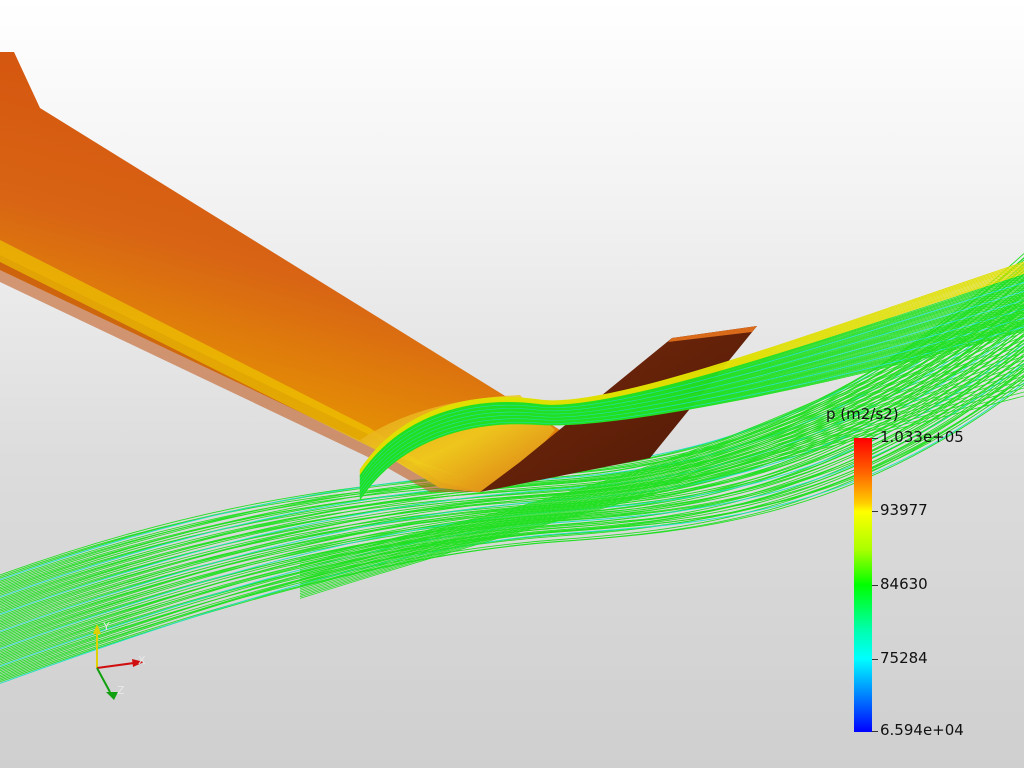  I want to click on y-axis-label: Y, so click(106, 626).